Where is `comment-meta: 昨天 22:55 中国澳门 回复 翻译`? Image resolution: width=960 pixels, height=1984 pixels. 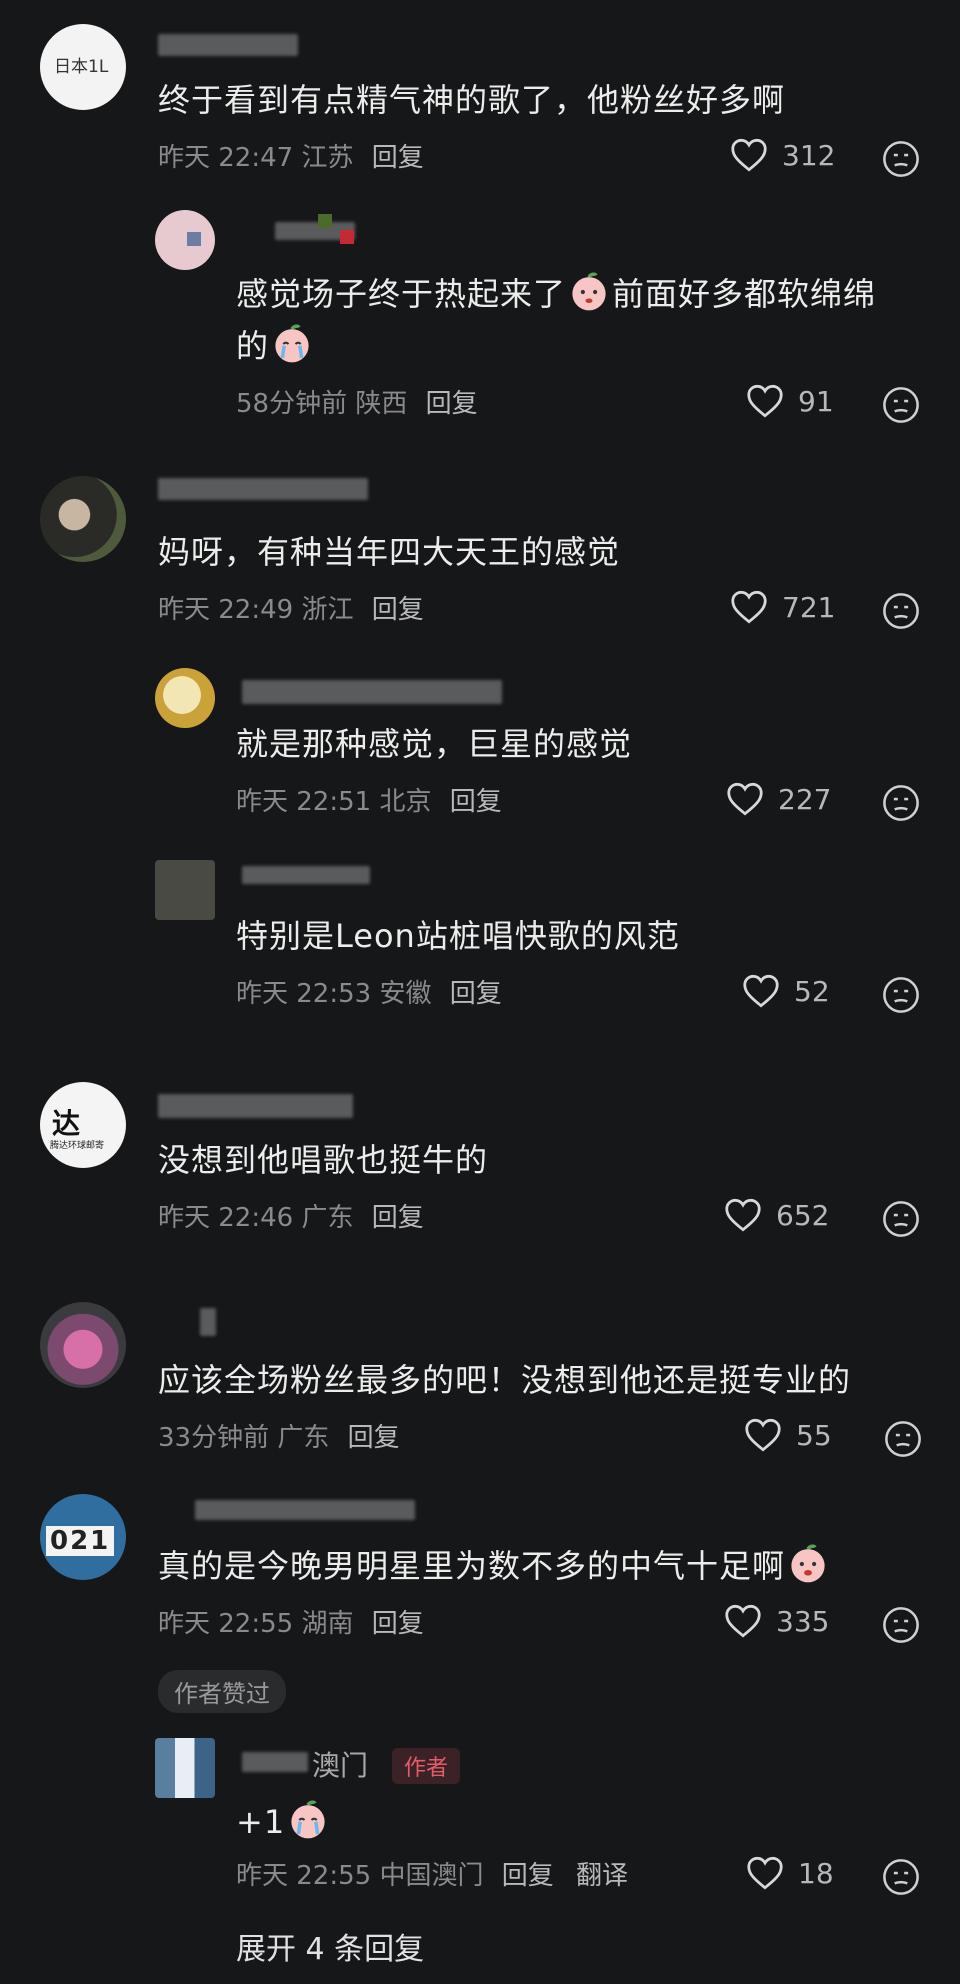 comment-meta: 昨天 22:55 中国澳门 回复 翻译 is located at coordinates (432, 1876).